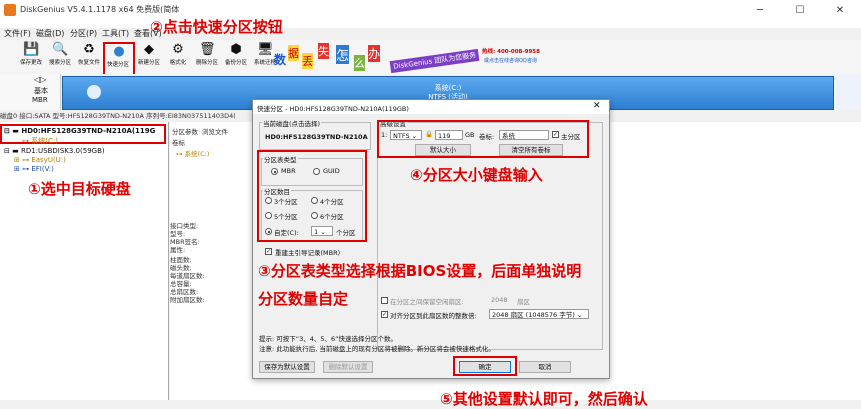 This screenshot has height=409, width=861. What do you see at coordinates (760, 11) in the screenshot?
I see `minimize-button: ─` at bounding box center [760, 11].